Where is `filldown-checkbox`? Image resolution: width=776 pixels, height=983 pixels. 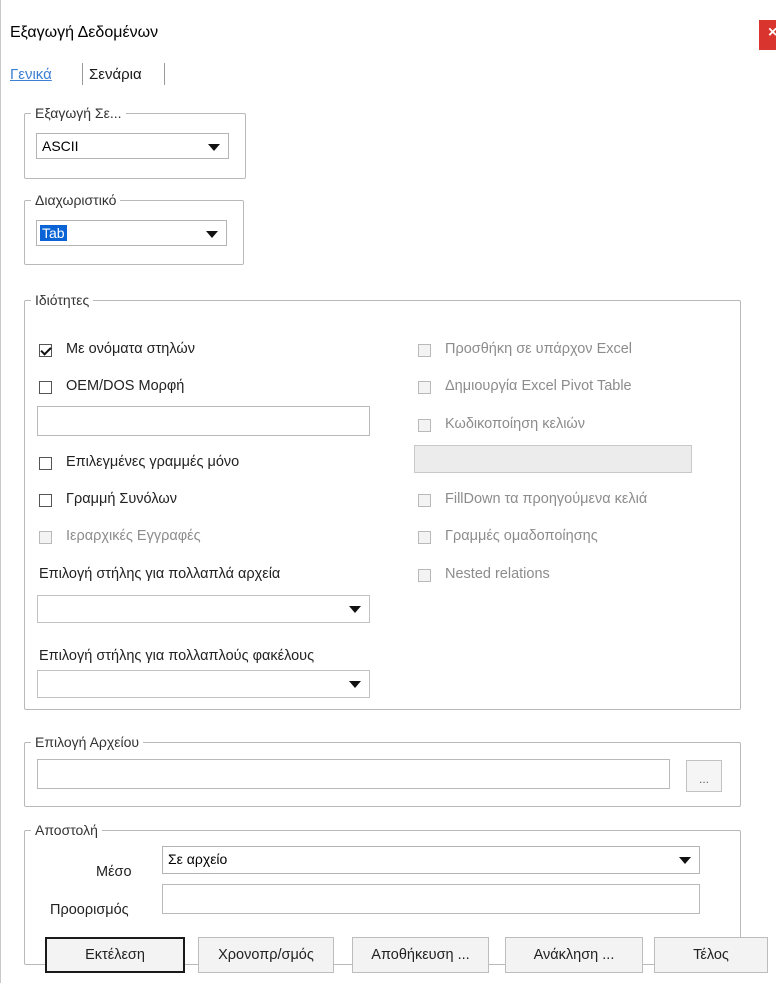 filldown-checkbox is located at coordinates (424, 500).